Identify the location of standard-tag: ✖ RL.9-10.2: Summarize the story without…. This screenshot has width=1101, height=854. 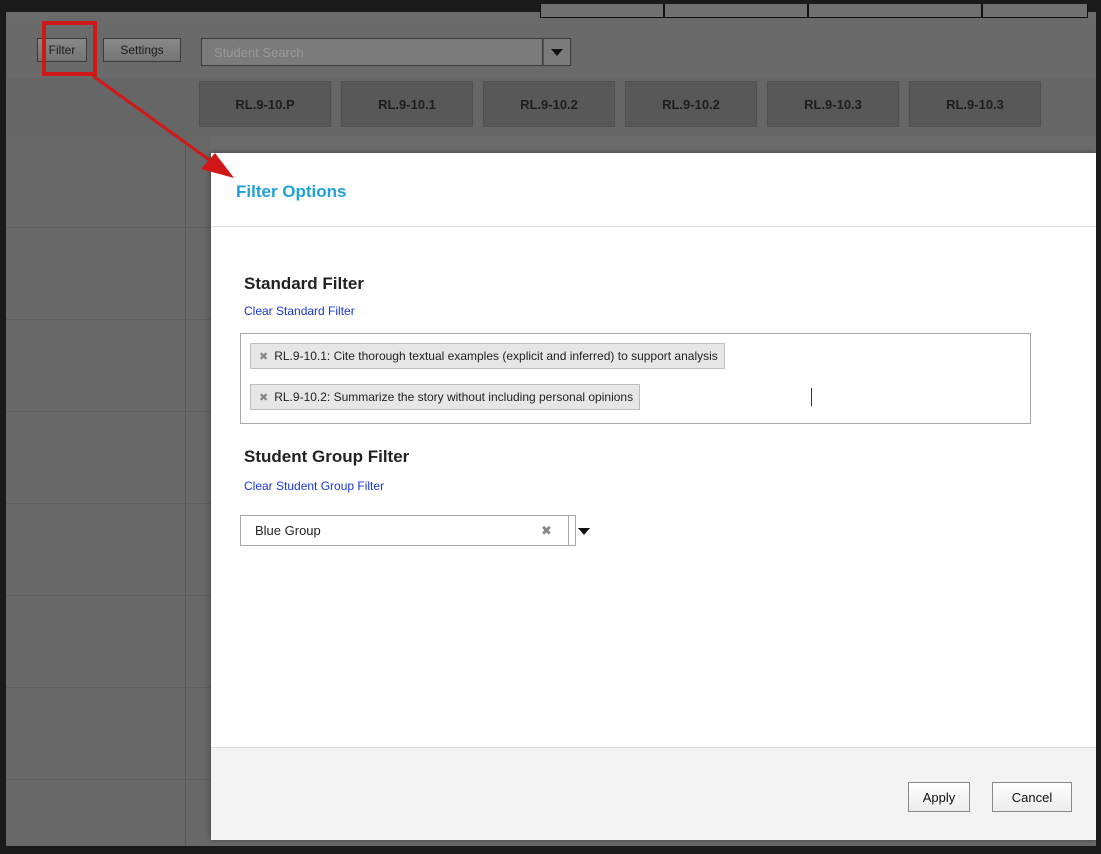
(445, 397).